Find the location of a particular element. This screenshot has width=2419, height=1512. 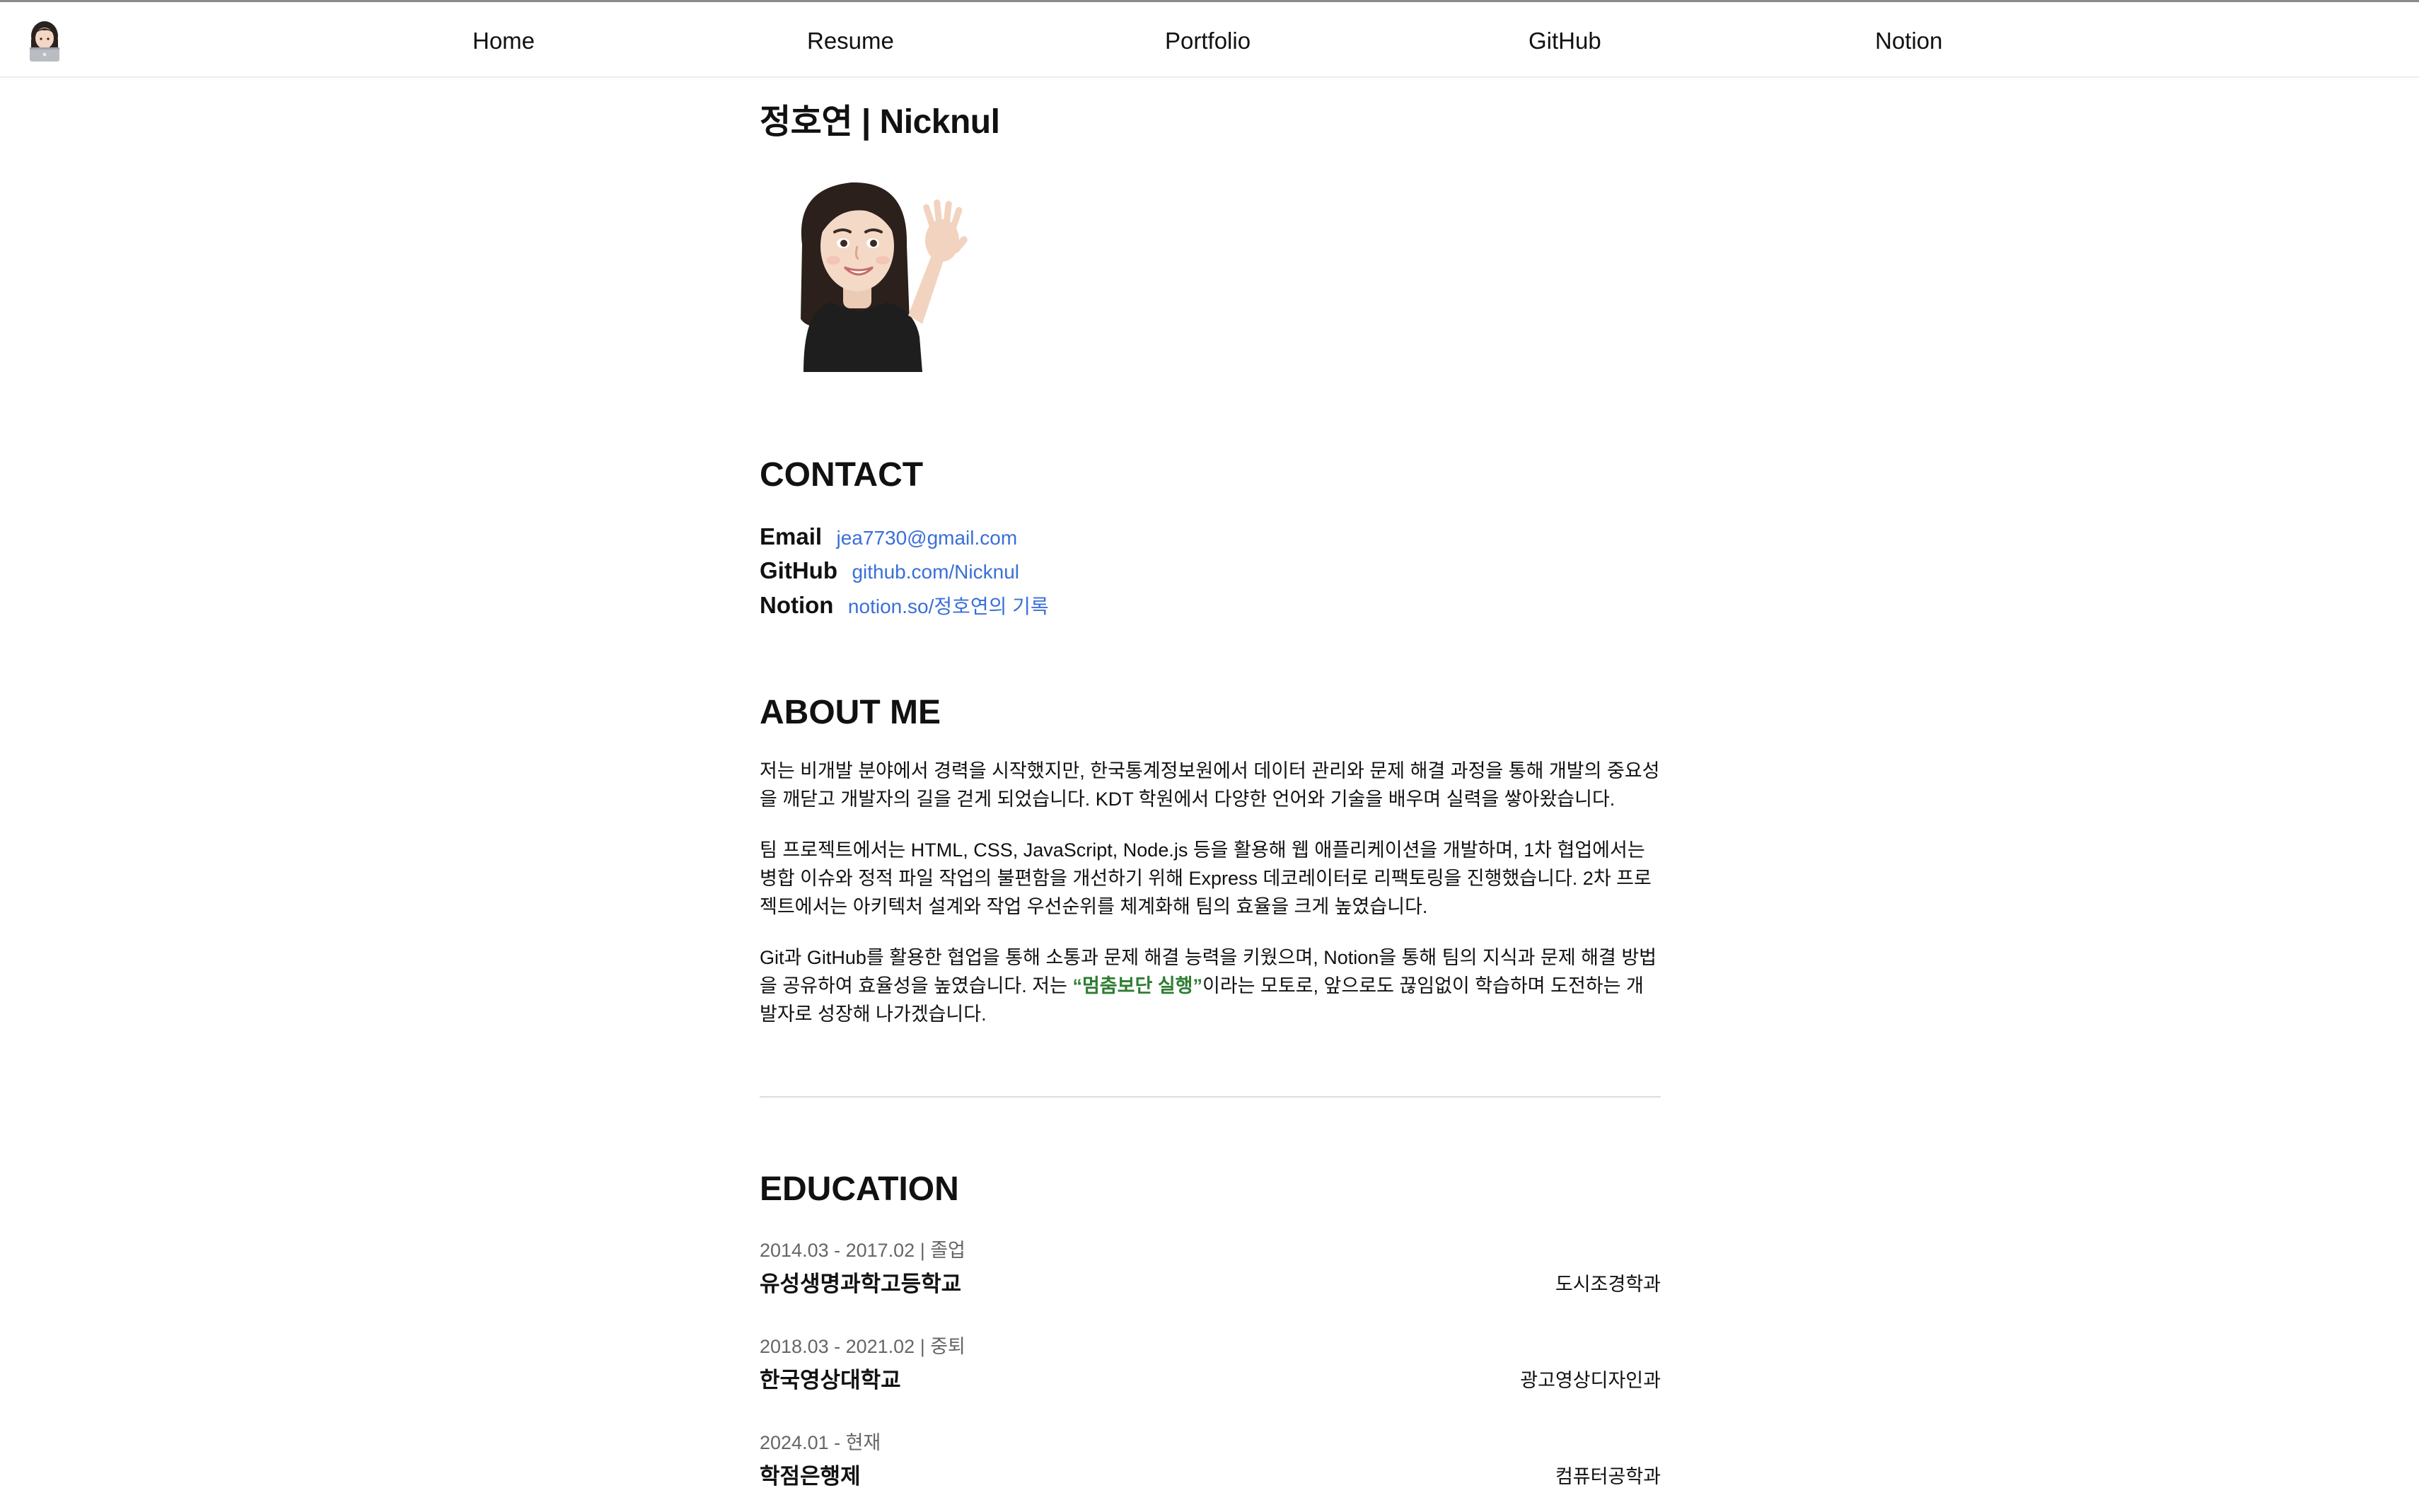

education-school: 한국영상대학교 is located at coordinates (830, 1380).